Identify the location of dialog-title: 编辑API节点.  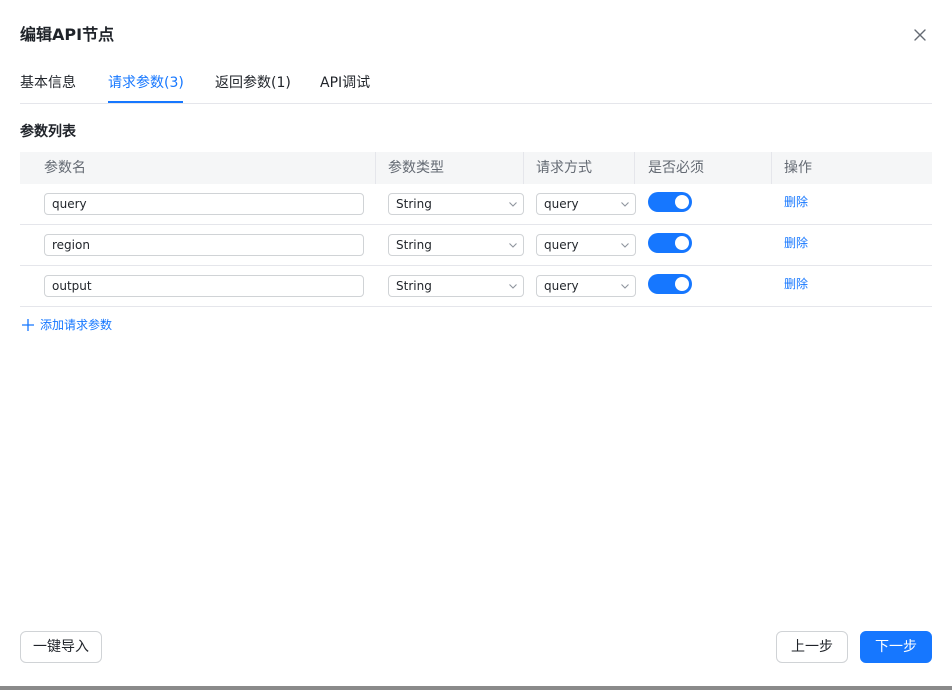
(67, 34).